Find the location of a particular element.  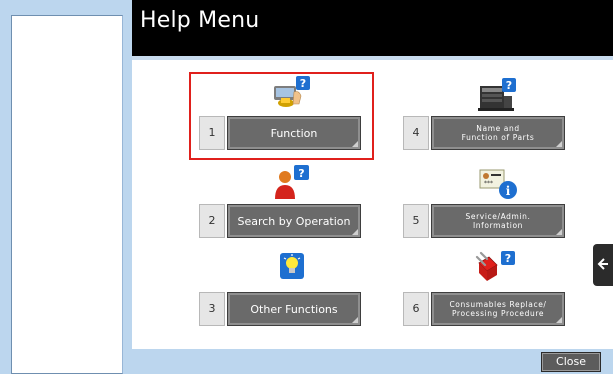

menu-item-other-functions: 3 Other Functions is located at coordinates (280, 309).